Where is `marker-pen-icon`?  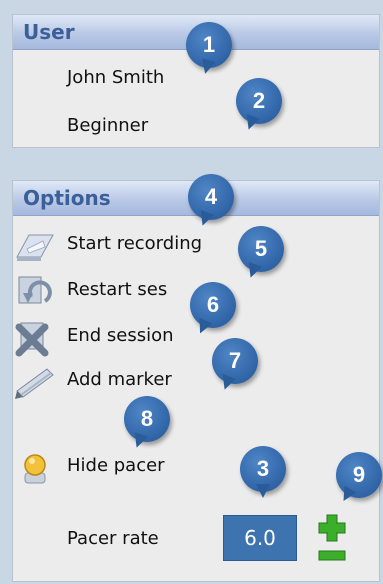 marker-pen-icon is located at coordinates (34, 383).